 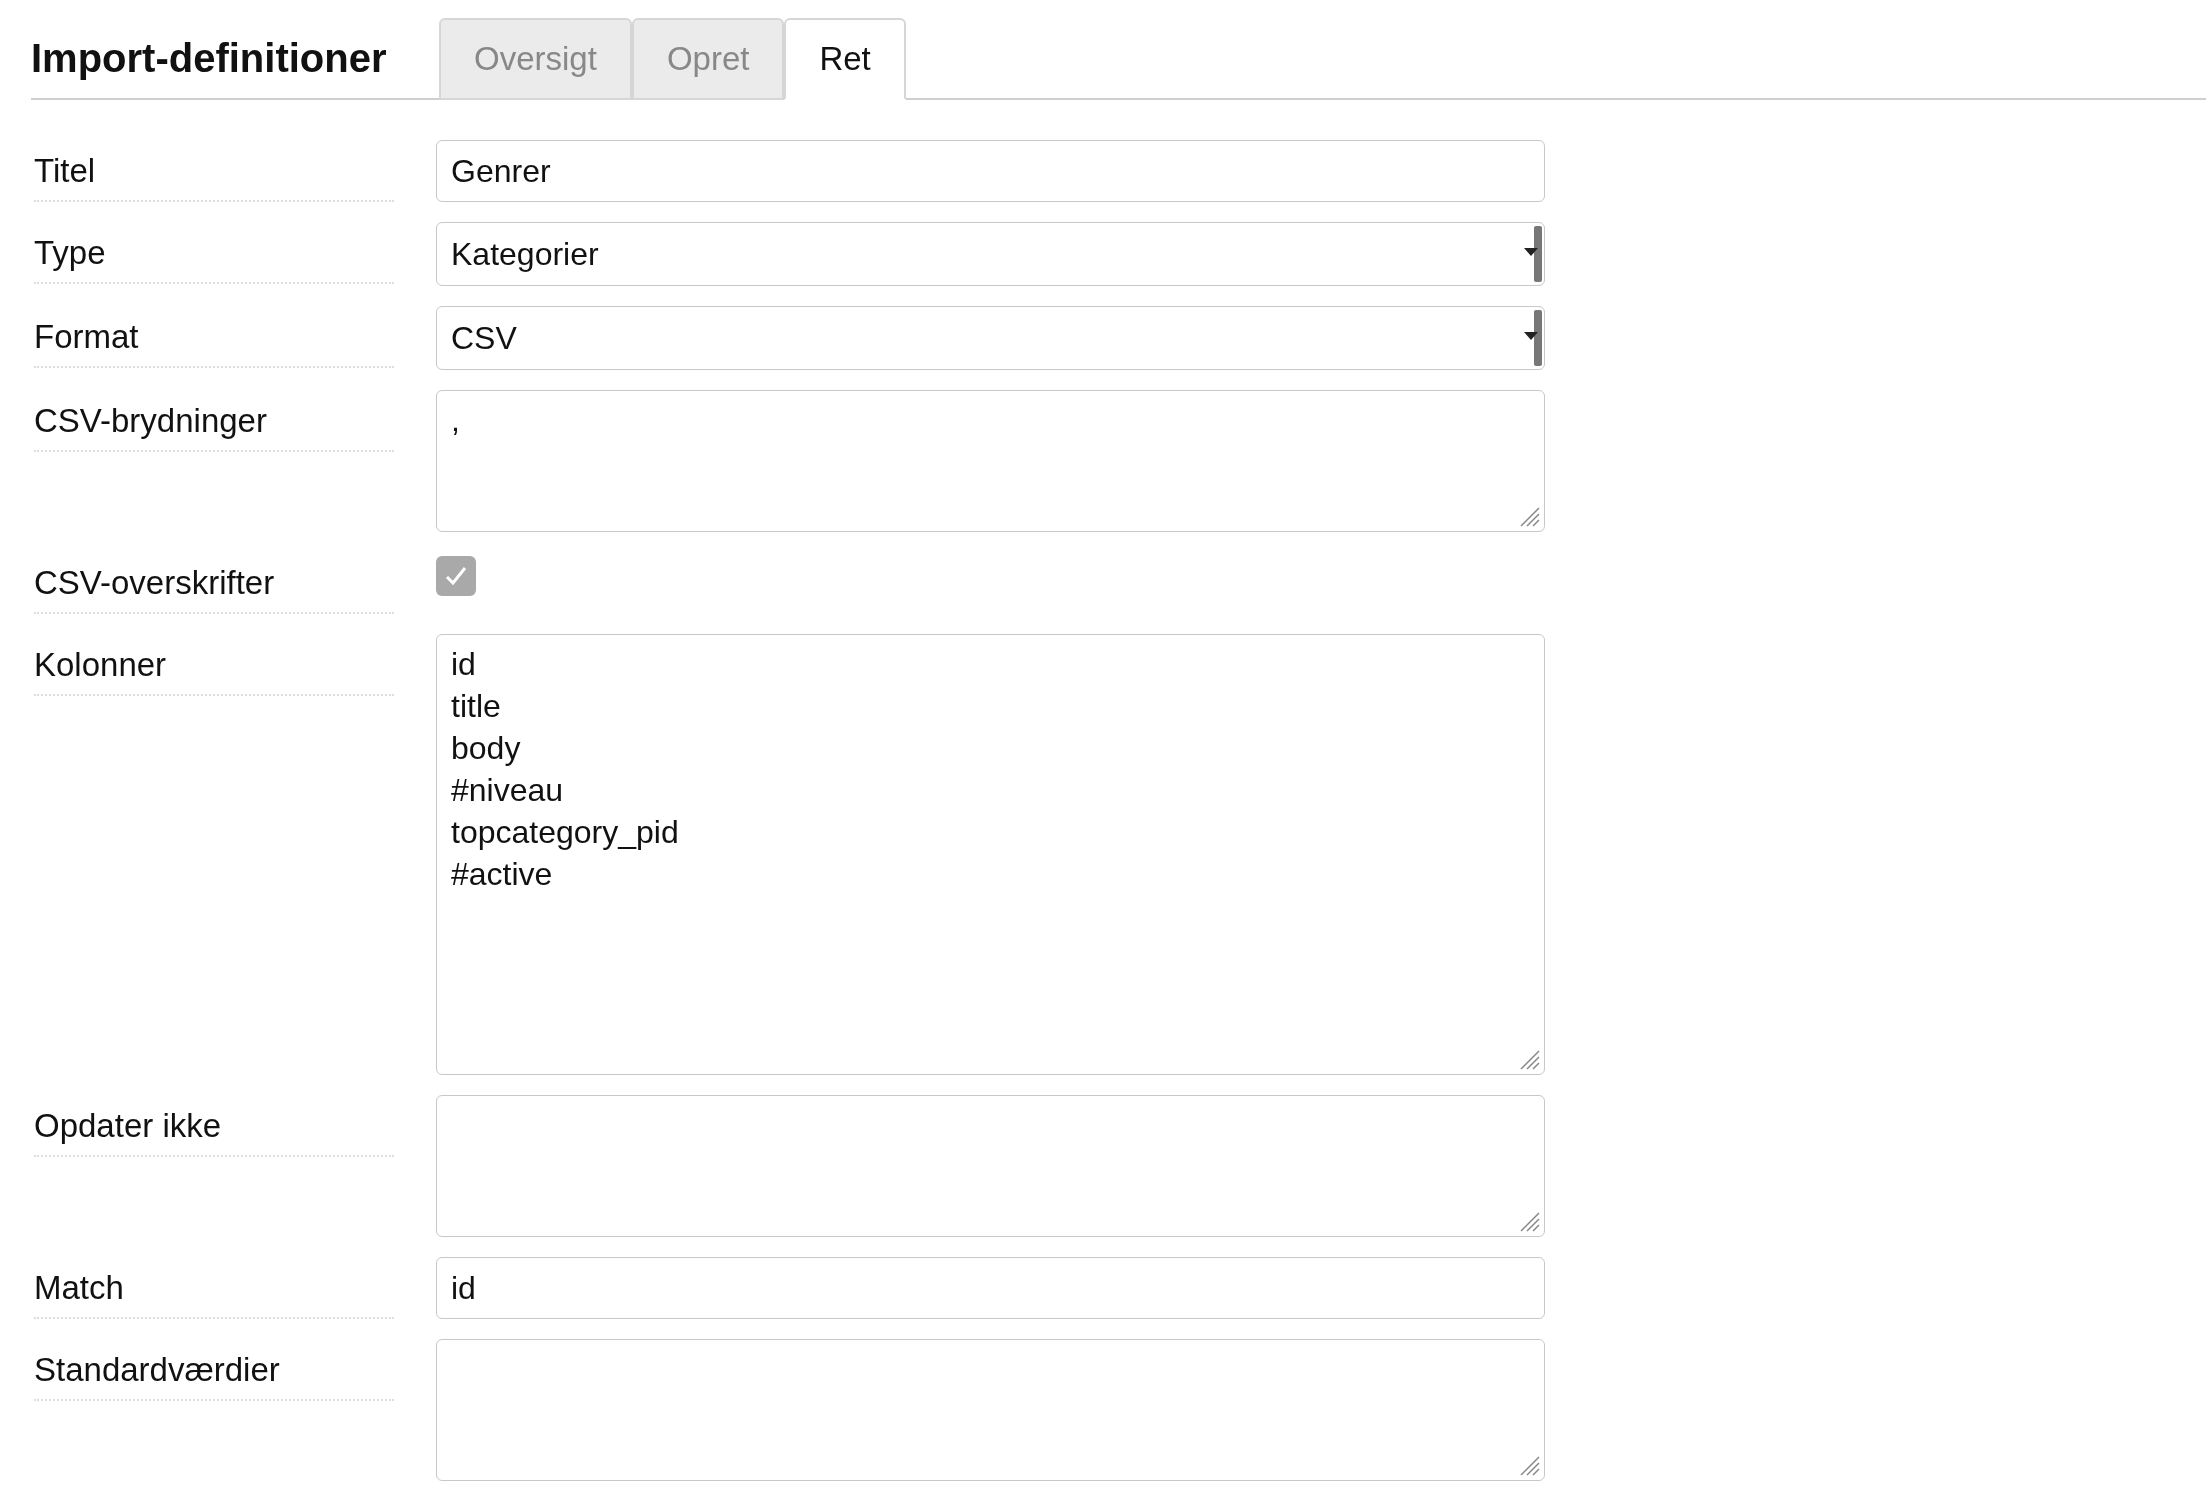 What do you see at coordinates (990, 254) in the screenshot?
I see `select-field: Kategorier` at bounding box center [990, 254].